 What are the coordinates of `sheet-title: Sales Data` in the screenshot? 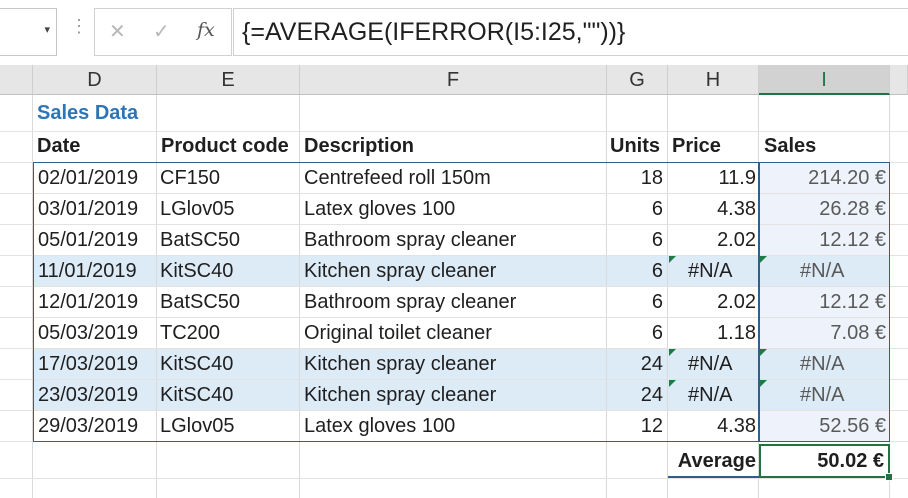 It's located at (87, 113).